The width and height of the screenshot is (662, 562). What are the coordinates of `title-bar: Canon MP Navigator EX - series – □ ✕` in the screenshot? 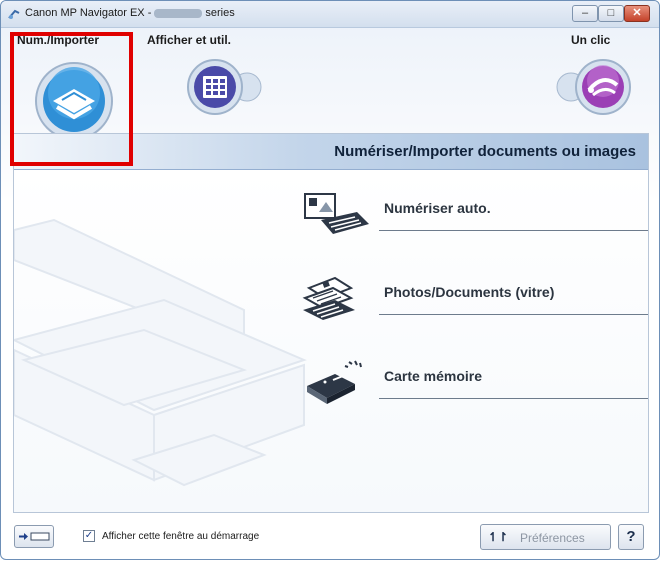 It's located at (330, 14).